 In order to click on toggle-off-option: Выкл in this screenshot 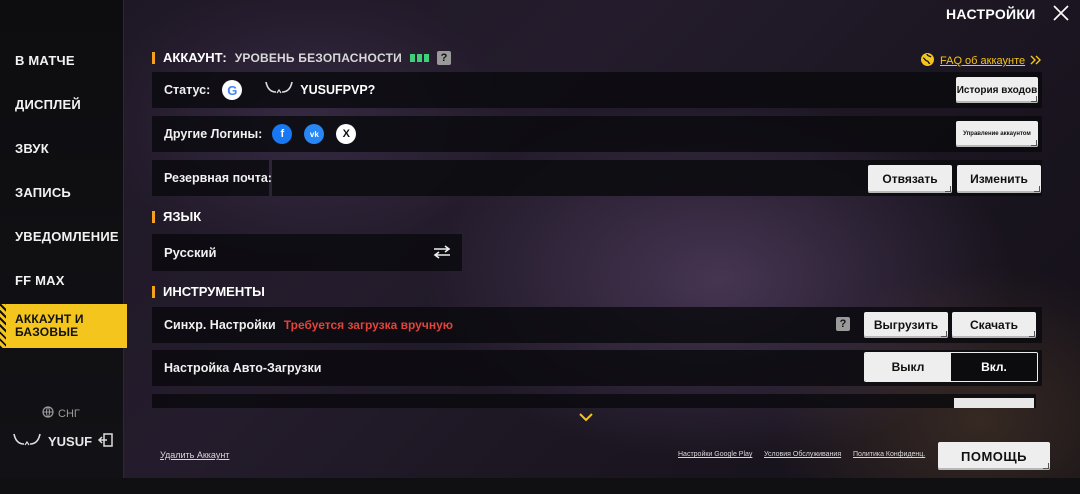, I will do `click(908, 367)`.